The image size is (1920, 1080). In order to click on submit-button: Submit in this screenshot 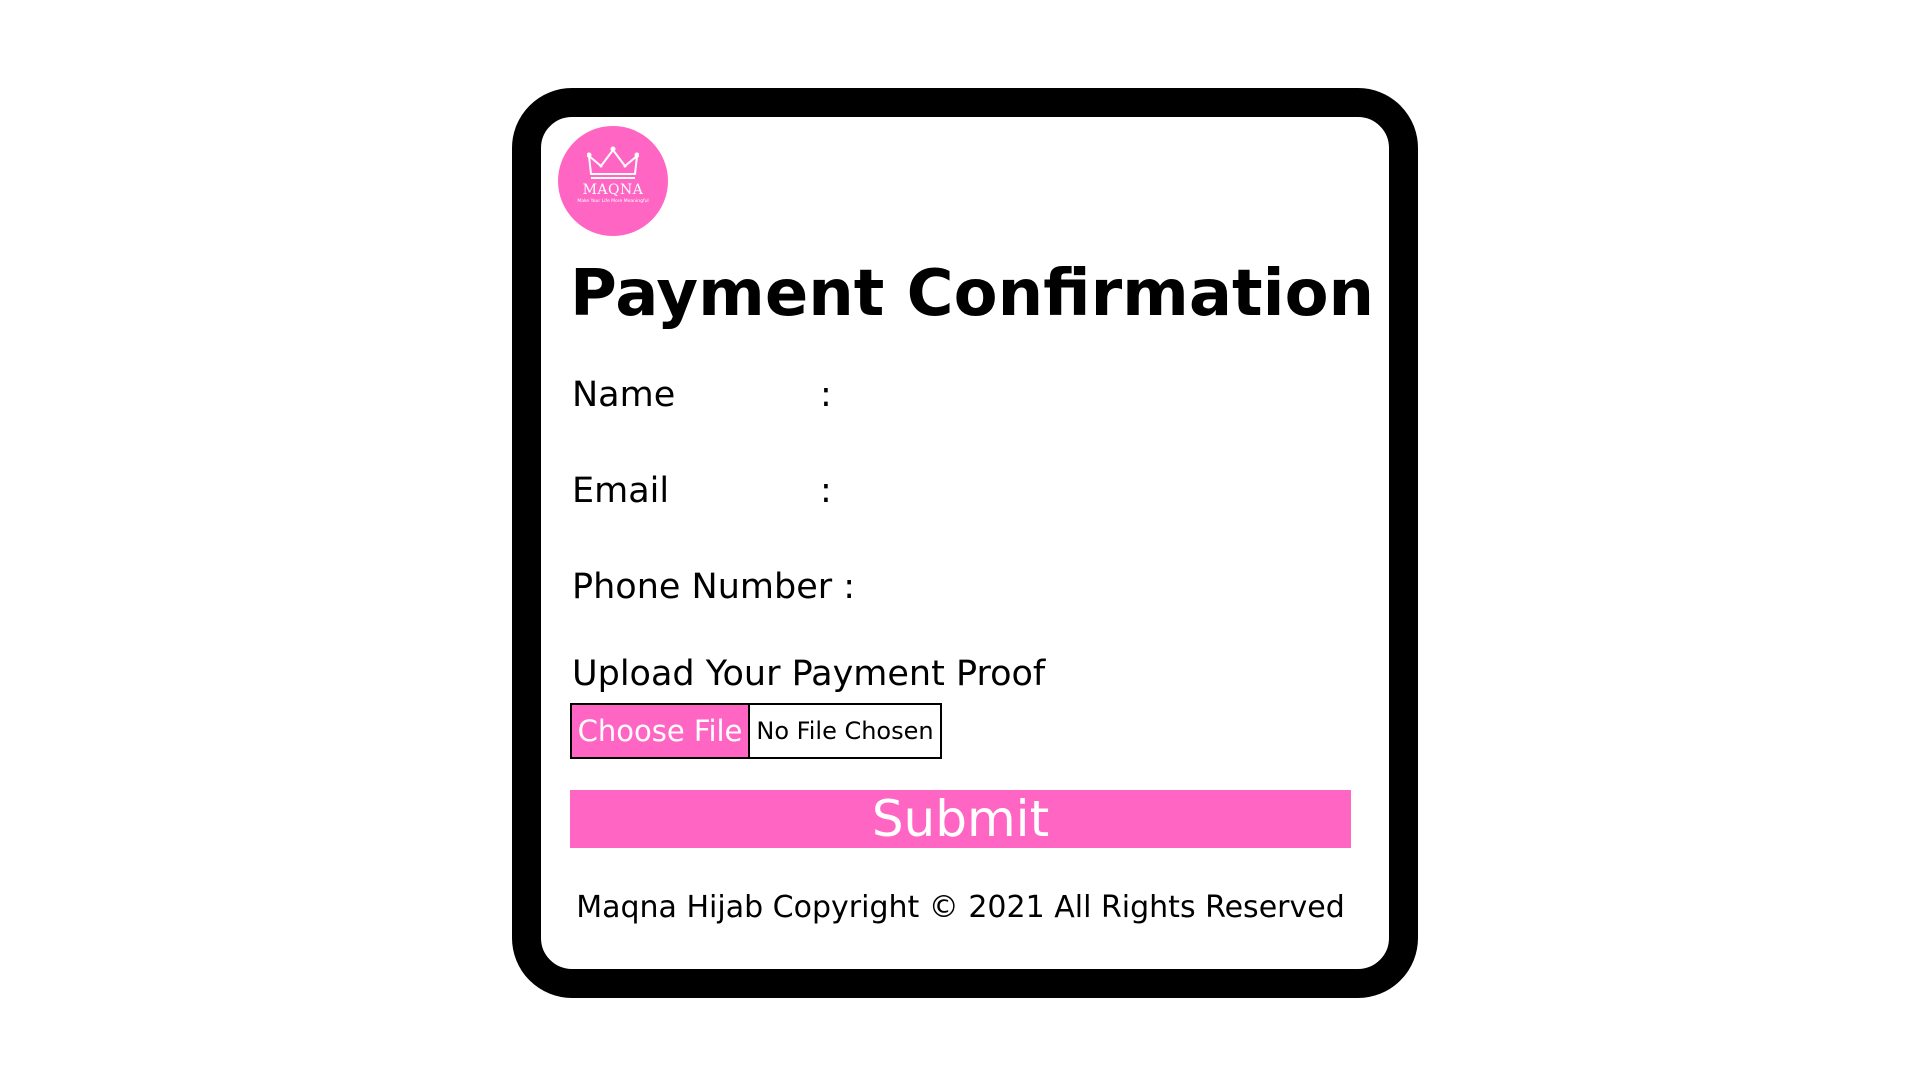, I will do `click(960, 819)`.